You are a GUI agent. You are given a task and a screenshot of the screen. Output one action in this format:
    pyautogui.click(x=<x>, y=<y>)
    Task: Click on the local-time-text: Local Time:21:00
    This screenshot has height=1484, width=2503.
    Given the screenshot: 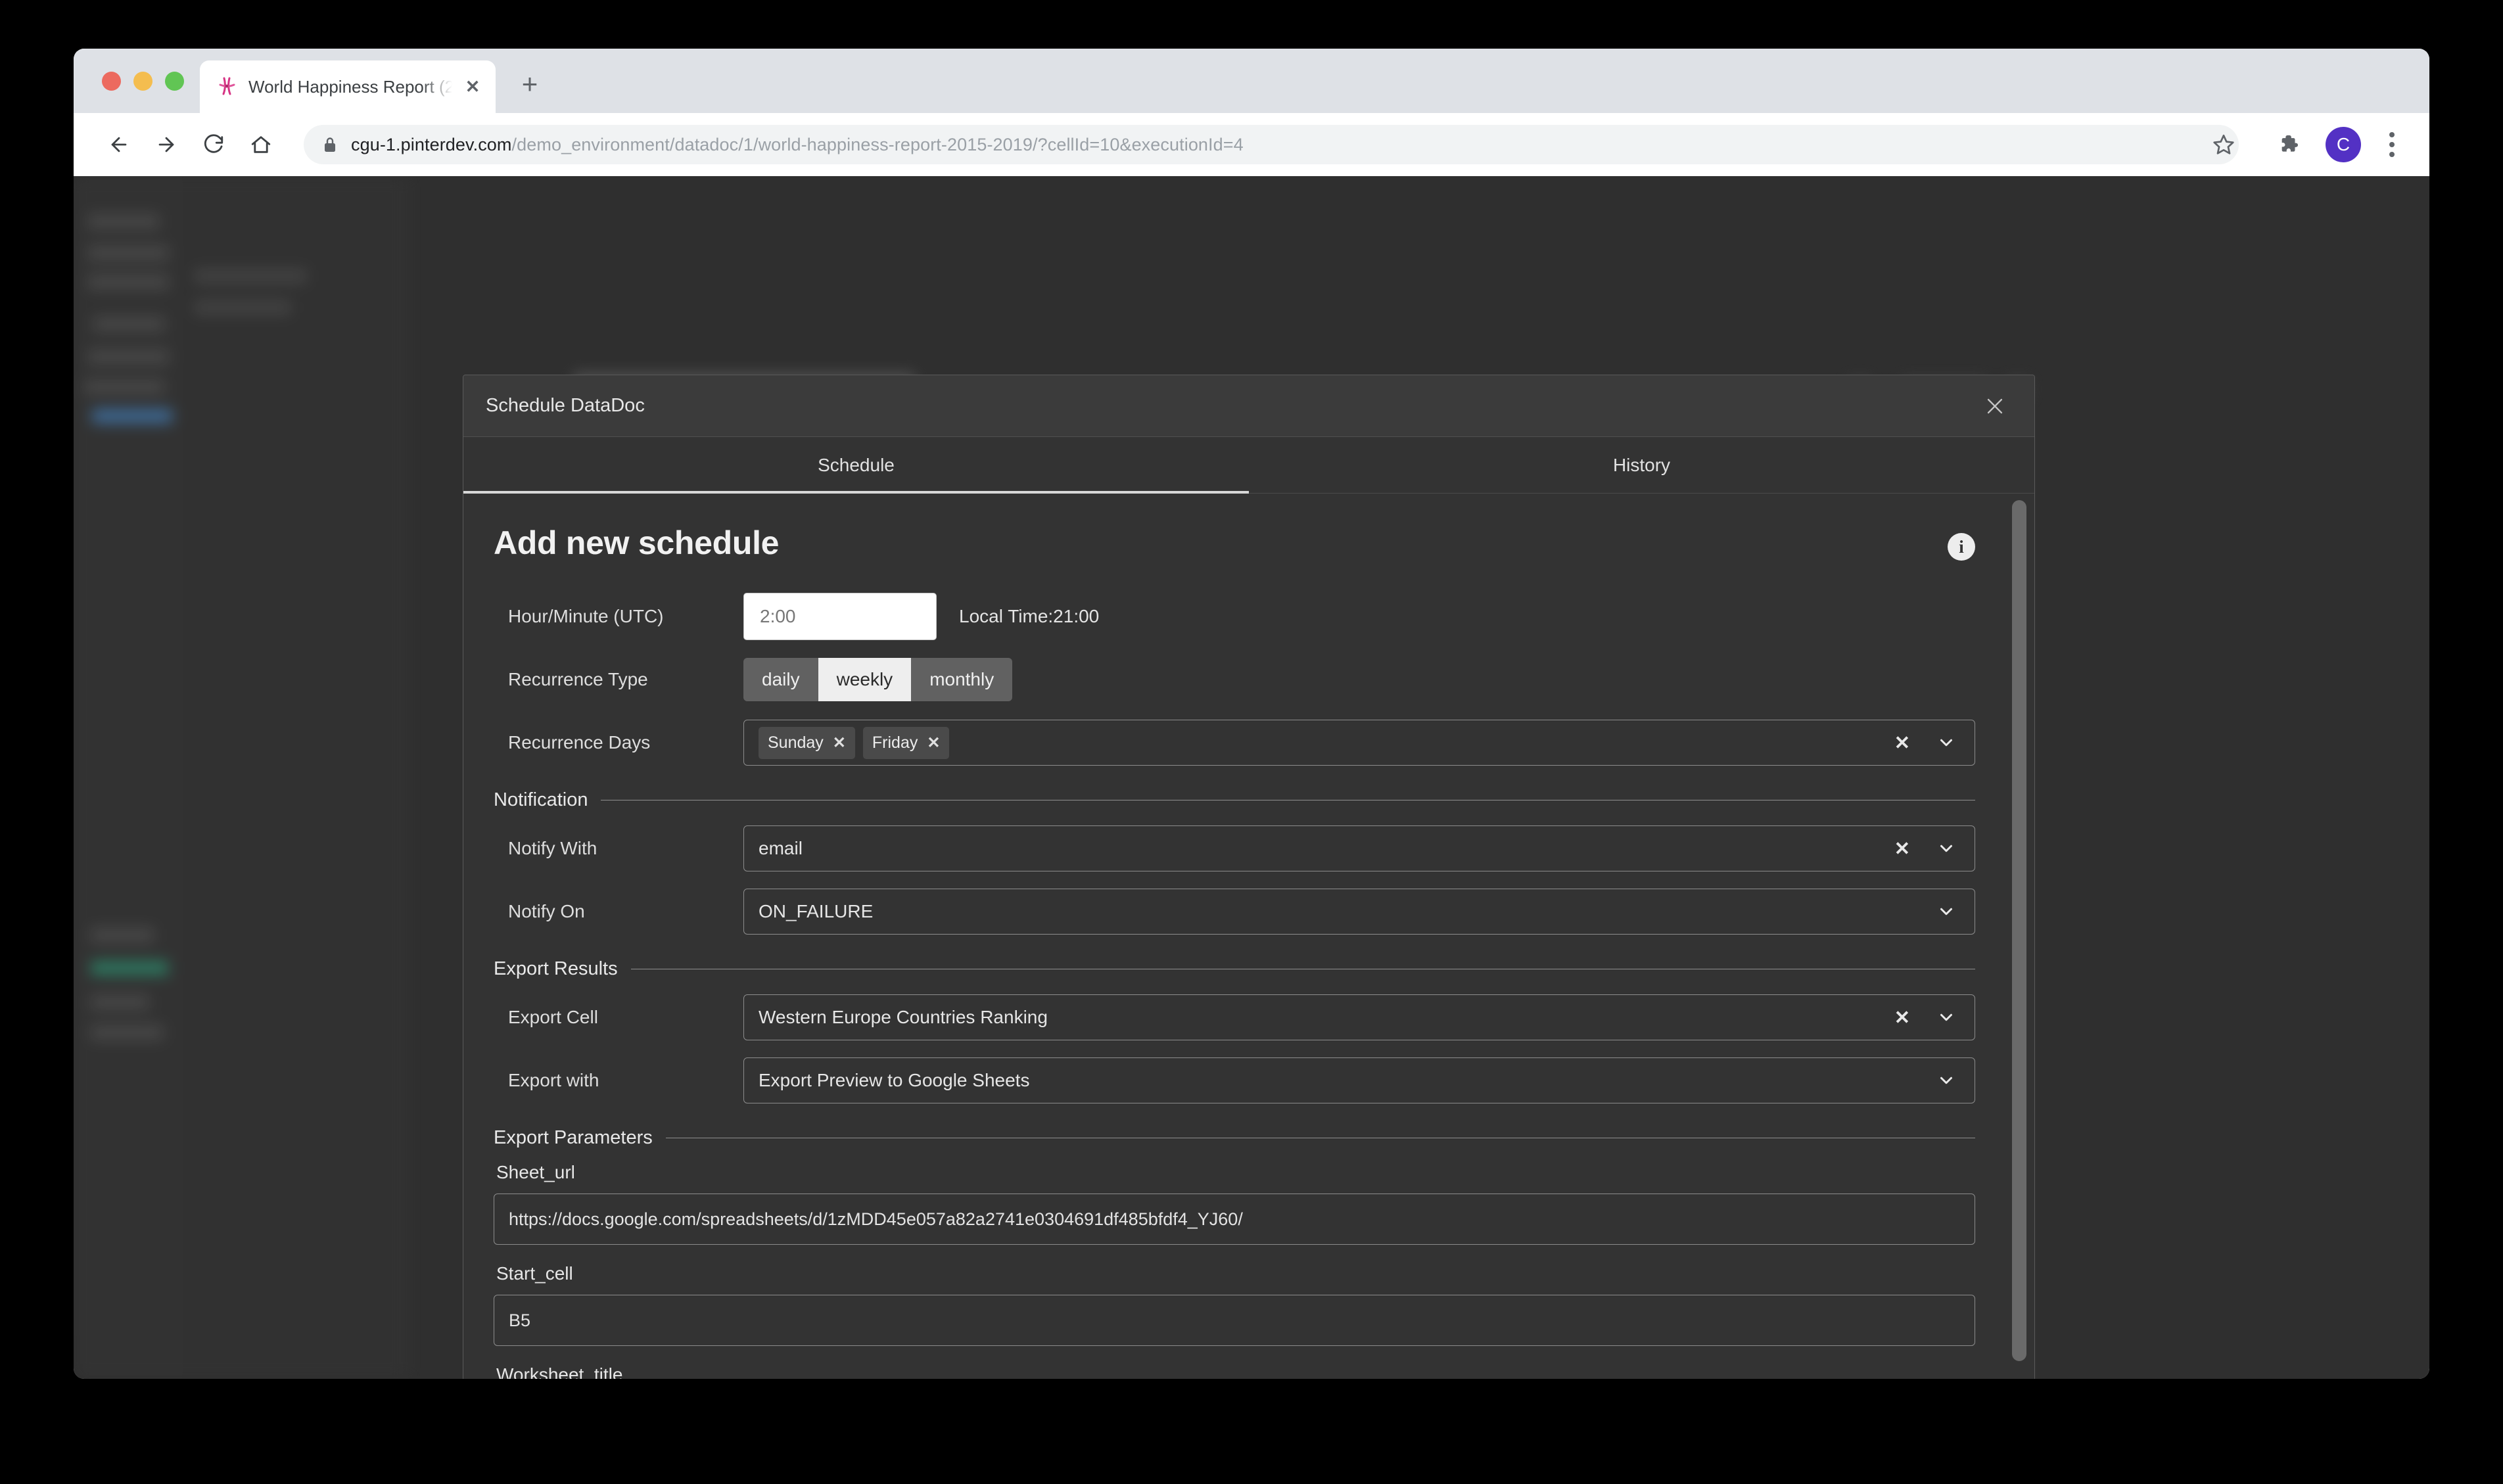 What is the action you would take?
    pyautogui.click(x=1029, y=616)
    